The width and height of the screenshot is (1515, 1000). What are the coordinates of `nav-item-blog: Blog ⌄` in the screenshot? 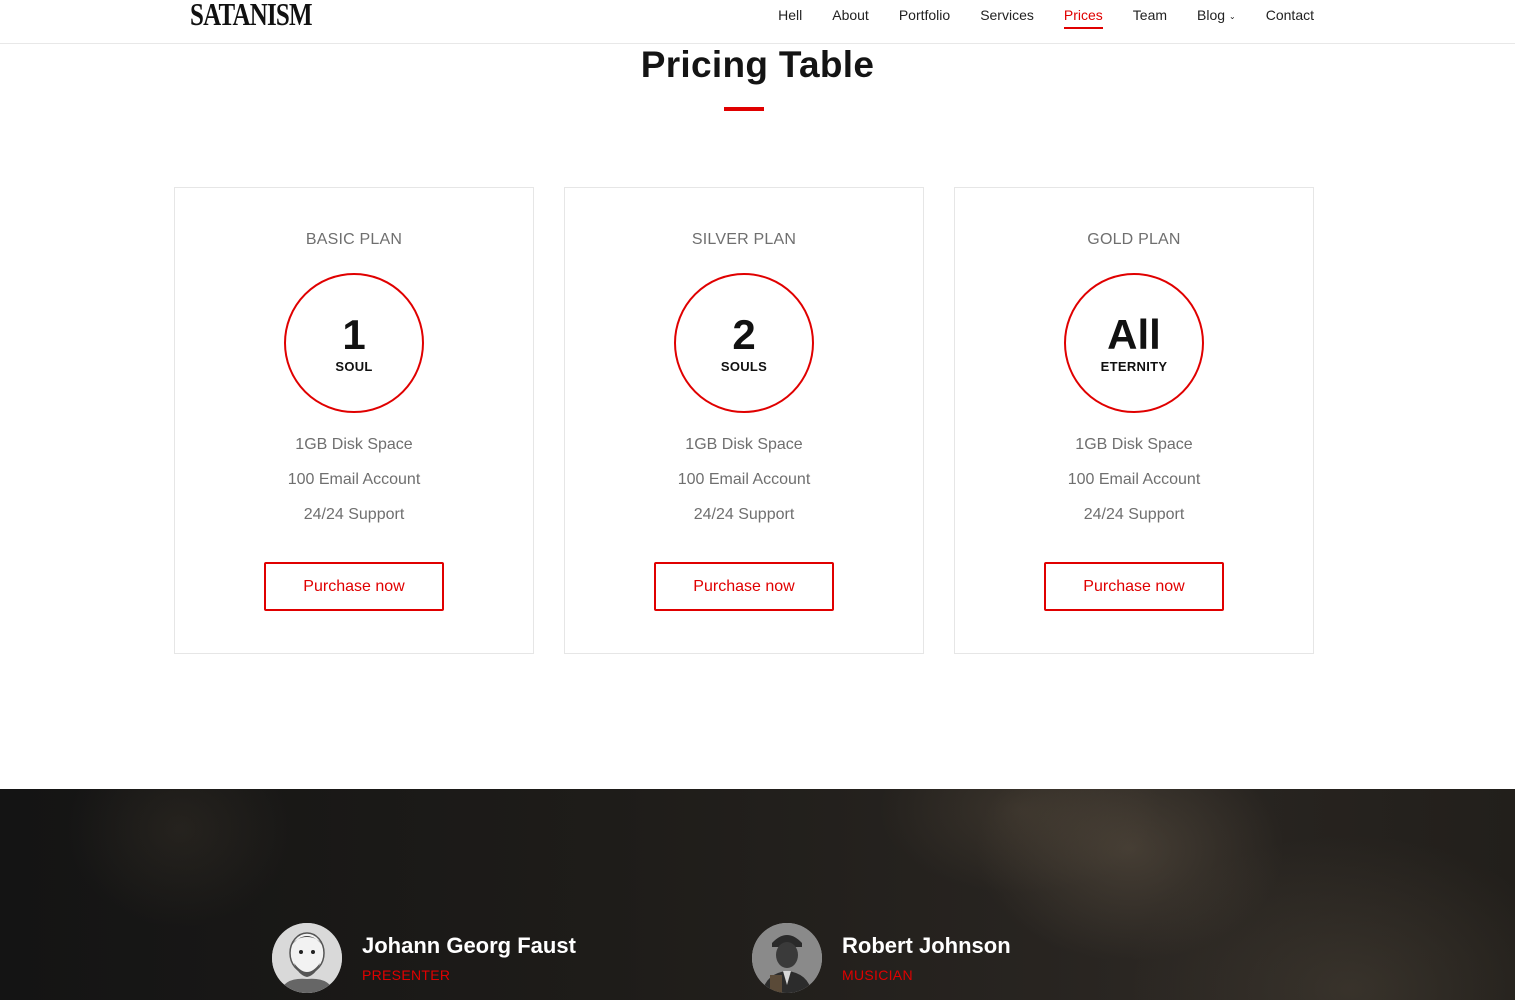 It's located at (1216, 17).